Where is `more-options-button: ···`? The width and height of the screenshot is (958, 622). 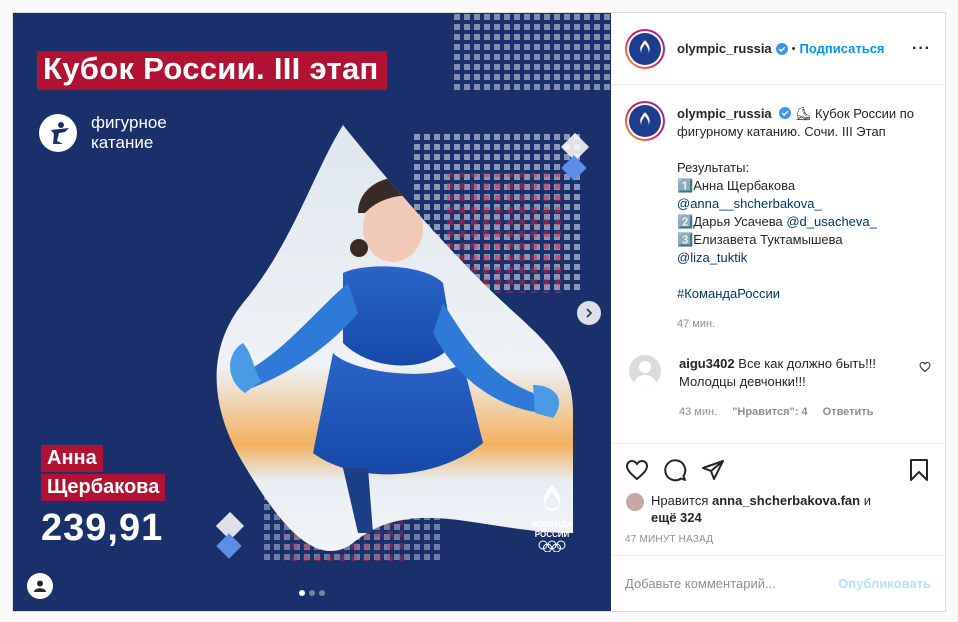
more-options-button: ··· is located at coordinates (921, 49).